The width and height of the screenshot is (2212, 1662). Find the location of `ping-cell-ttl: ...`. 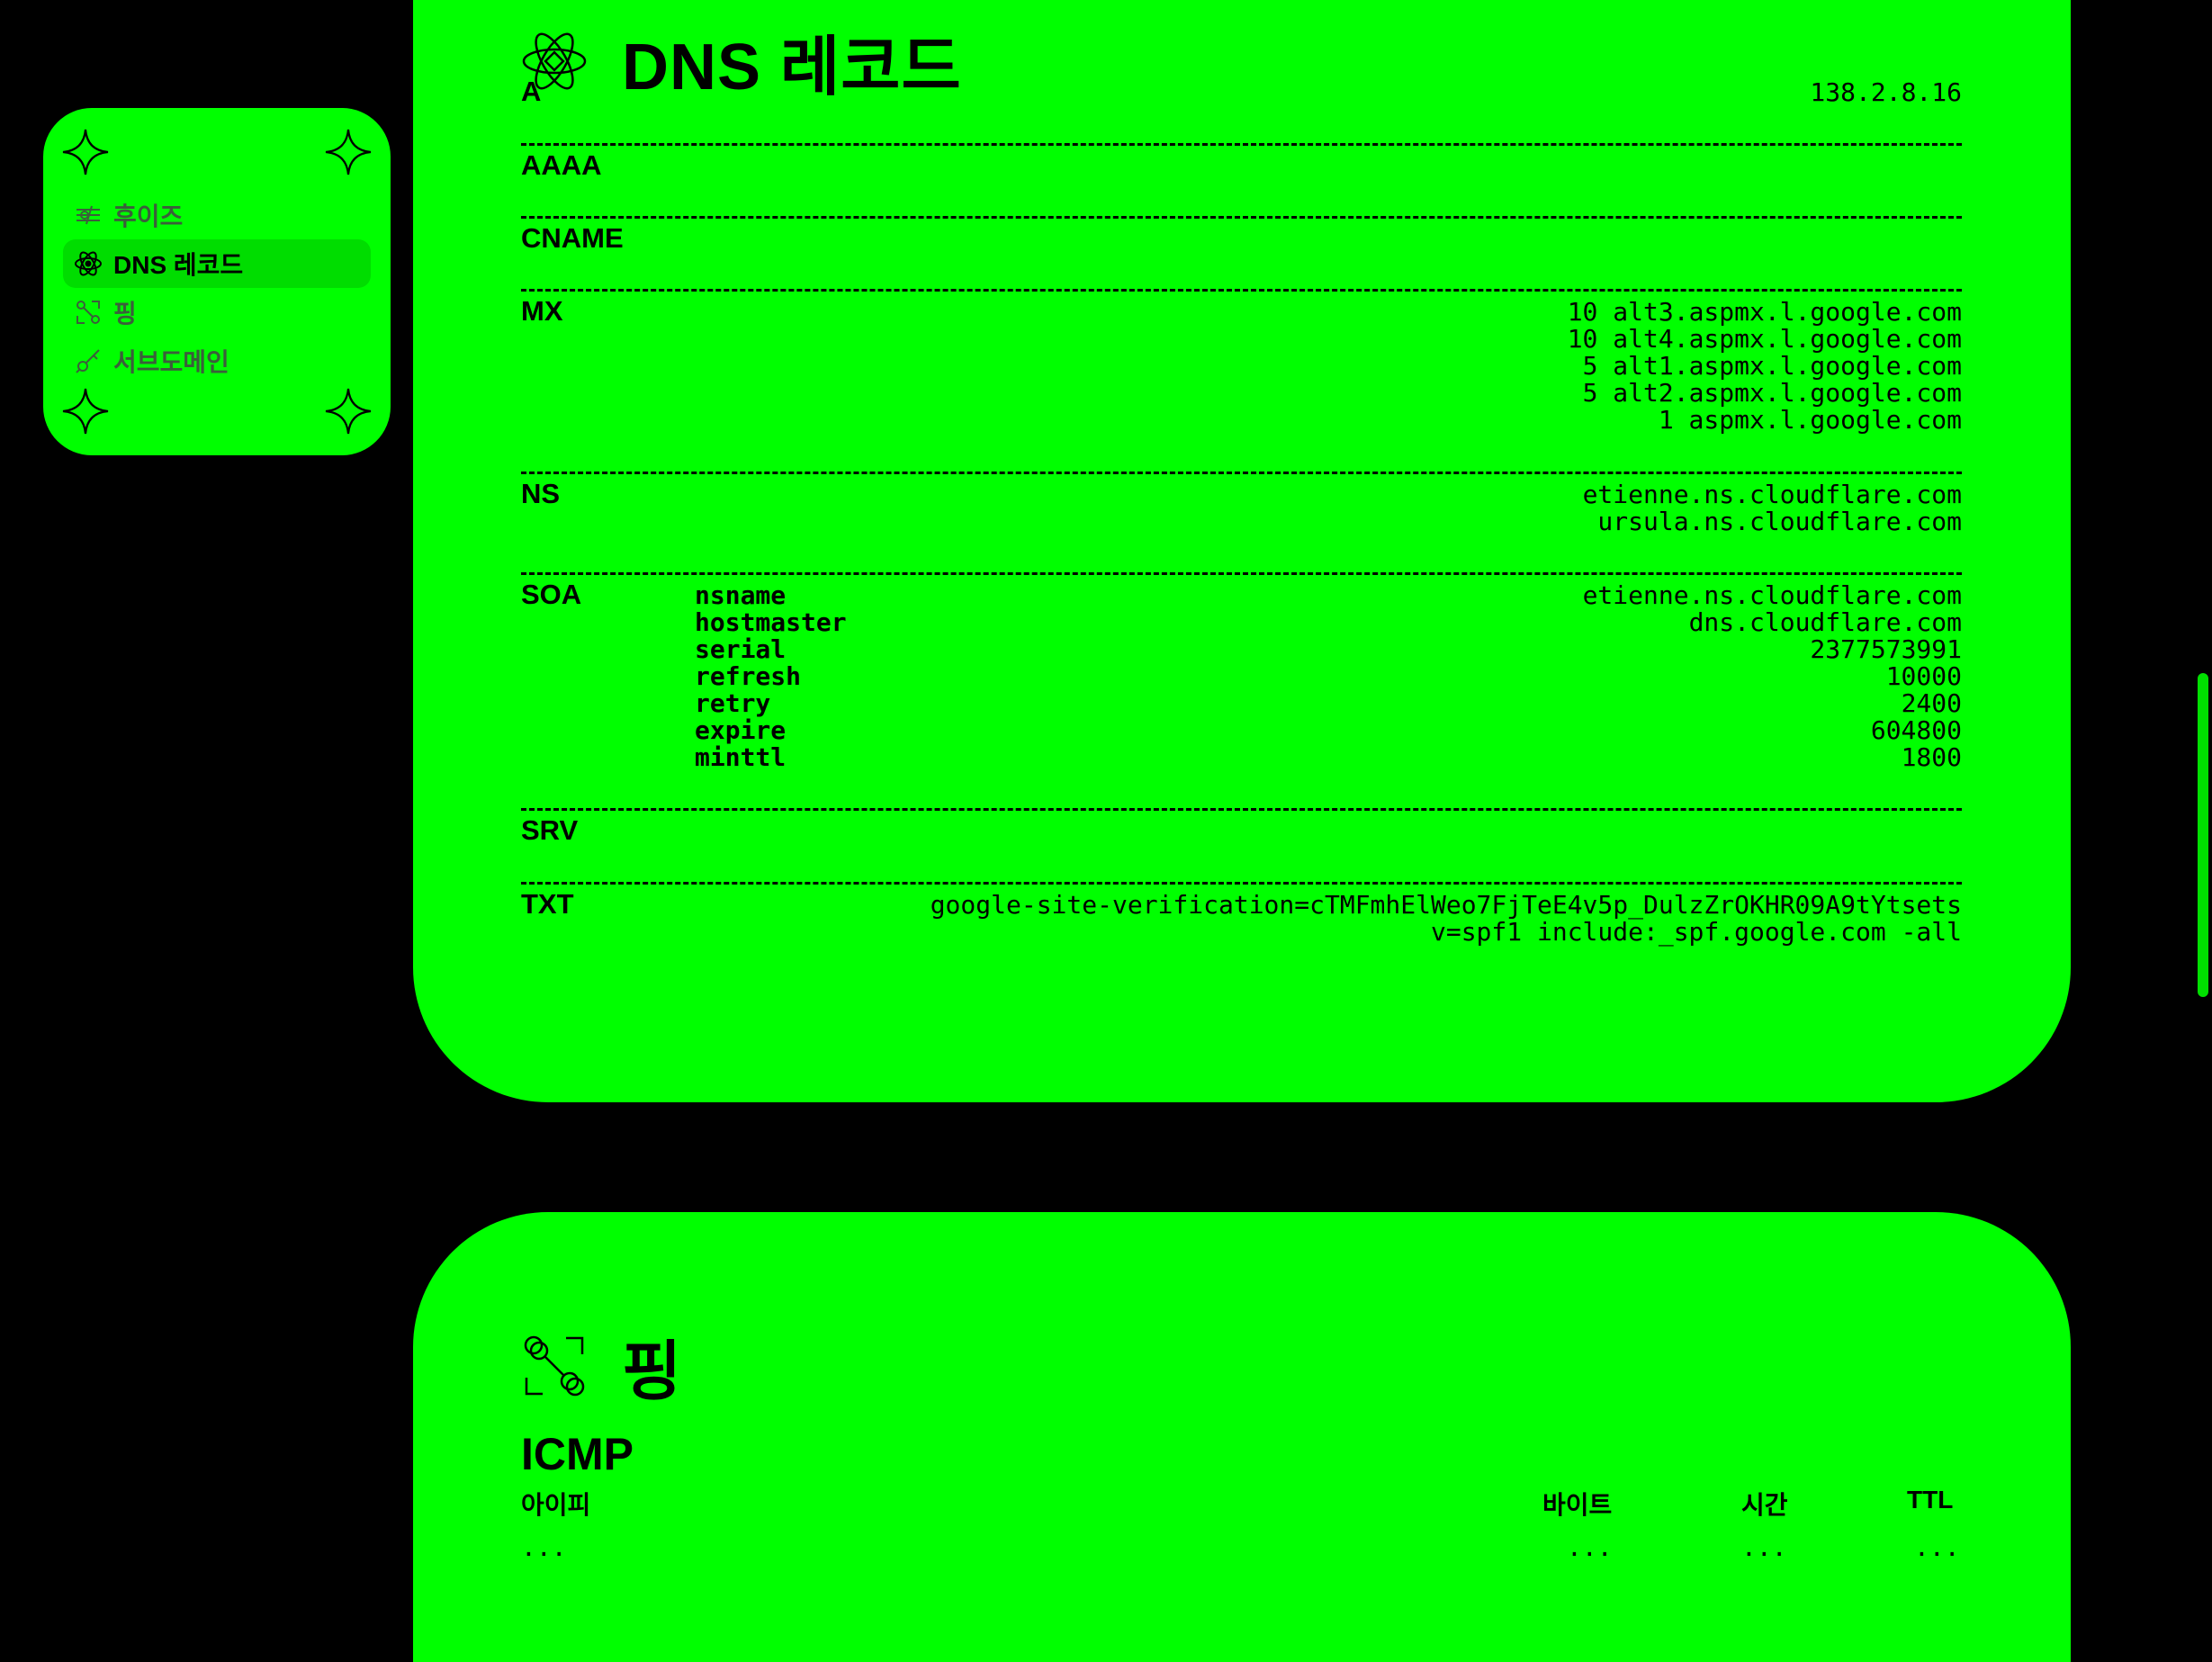

ping-cell-ttl: ... is located at coordinates (1937, 1547).